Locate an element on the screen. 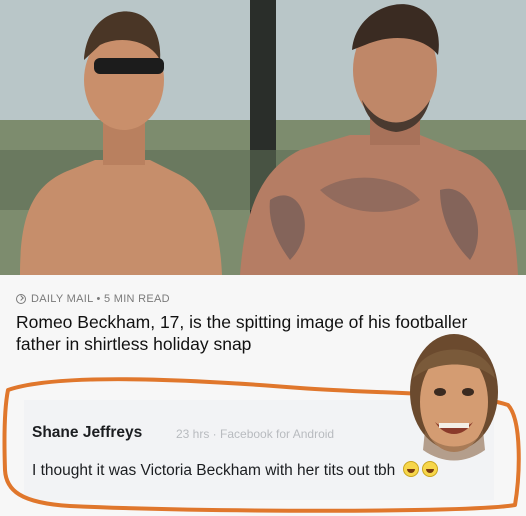 The height and width of the screenshot is (516, 526). laughing-reaction-image is located at coordinates (454, 397).